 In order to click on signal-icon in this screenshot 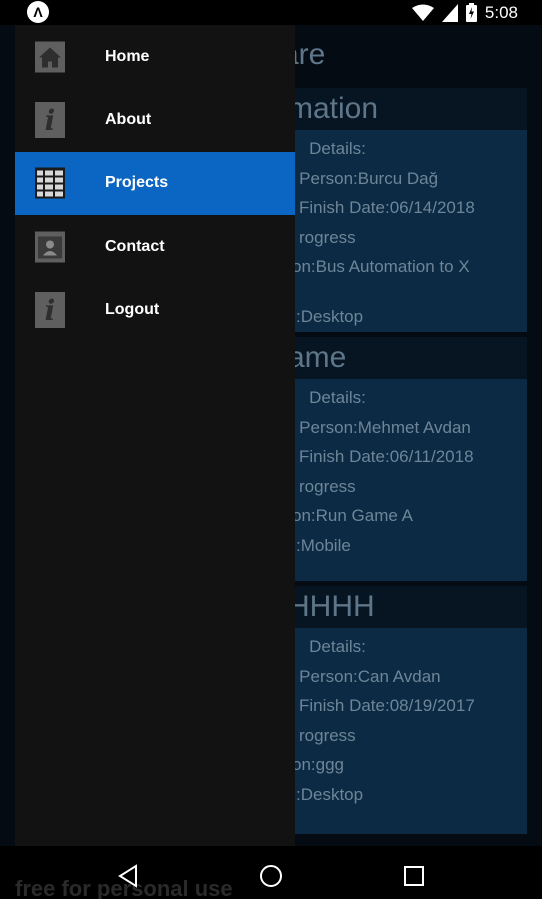, I will do `click(449, 12)`.